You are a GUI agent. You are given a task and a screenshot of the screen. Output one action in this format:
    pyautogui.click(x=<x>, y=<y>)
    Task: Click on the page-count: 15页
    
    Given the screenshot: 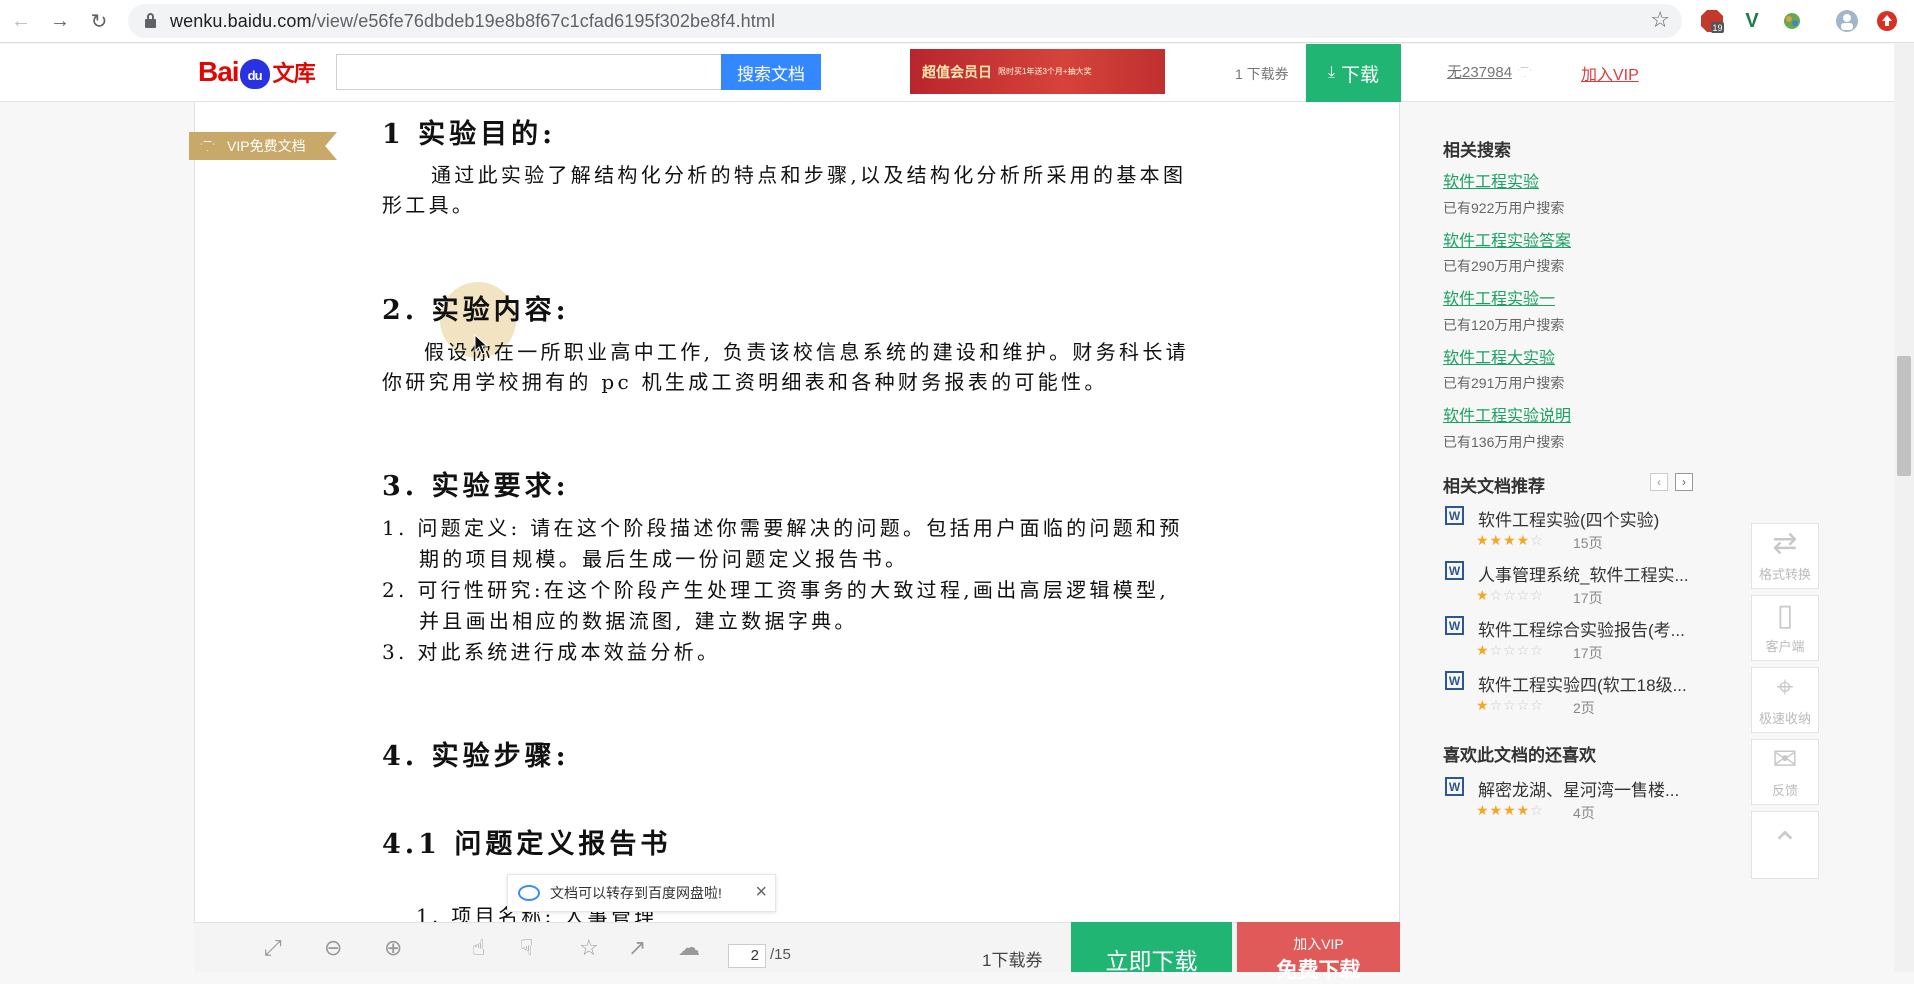 What is the action you would take?
    pyautogui.click(x=1588, y=543)
    